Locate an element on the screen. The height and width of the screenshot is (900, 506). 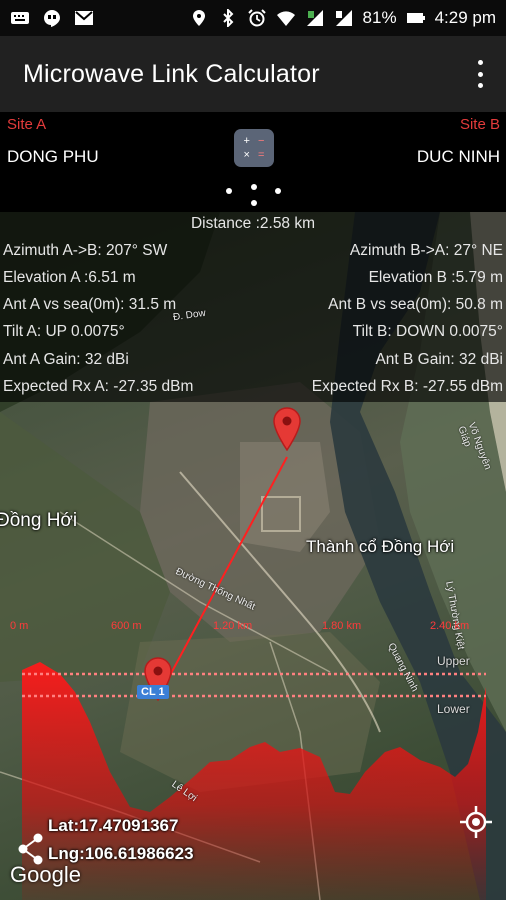
rx-b-text: Expected Rx B: -27.55 dBm is located at coordinates (407, 386).